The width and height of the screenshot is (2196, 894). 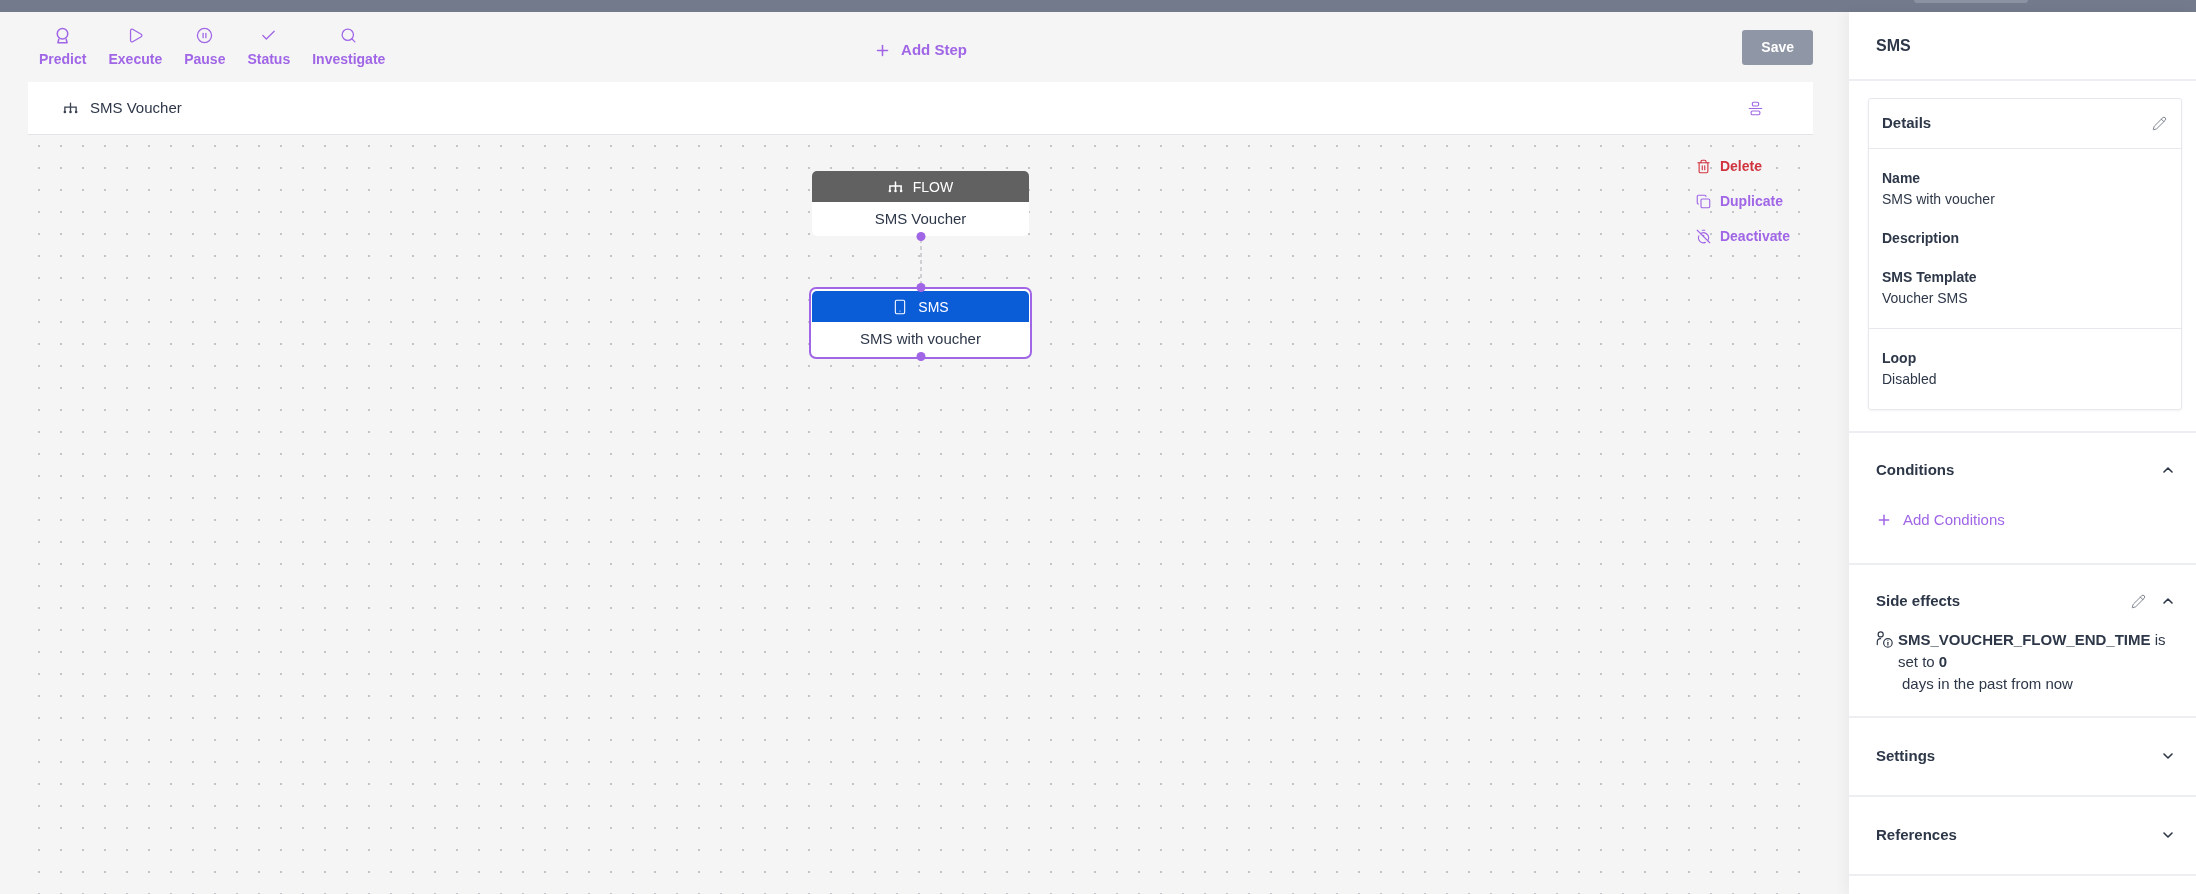 I want to click on node-title: SMS with voucher, so click(x=920, y=339).